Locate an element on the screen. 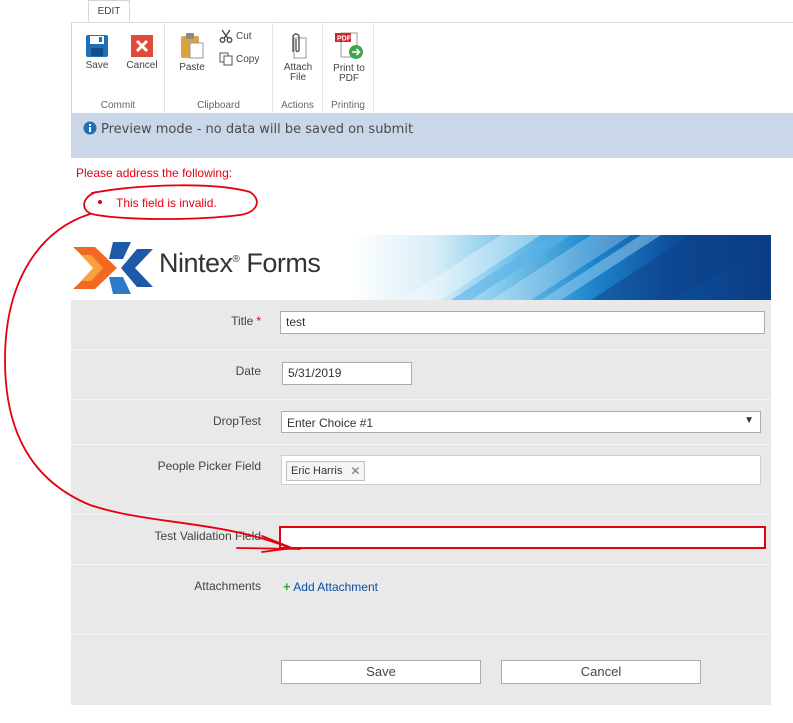 The height and width of the screenshot is (723, 793). add-attachment-text: Add Attachment is located at coordinates (335, 587).